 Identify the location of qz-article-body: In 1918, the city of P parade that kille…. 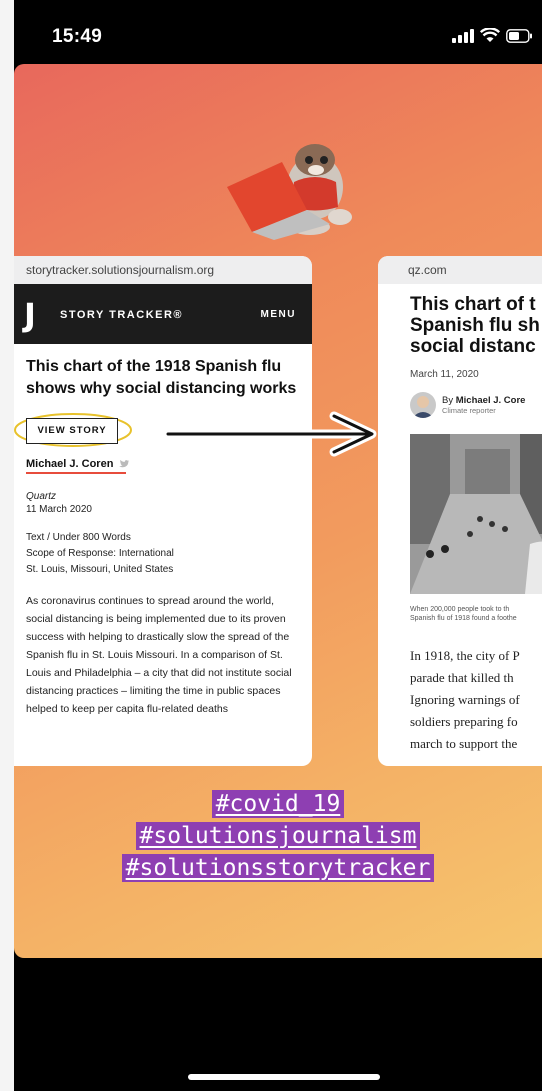
(476, 700).